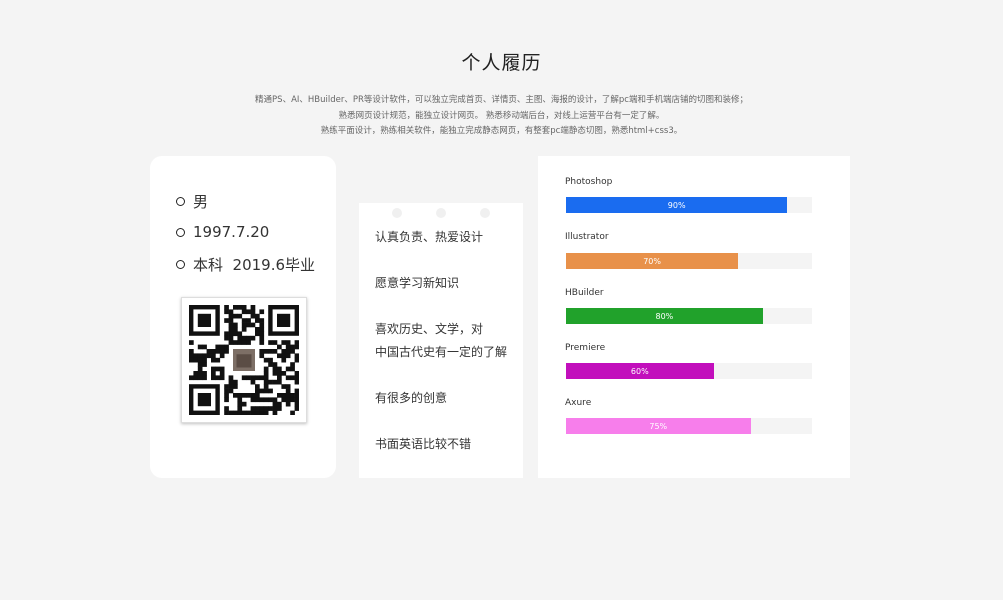 This screenshot has width=1003, height=600. What do you see at coordinates (423, 444) in the screenshot?
I see `trait-item: 书面英语比较不错` at bounding box center [423, 444].